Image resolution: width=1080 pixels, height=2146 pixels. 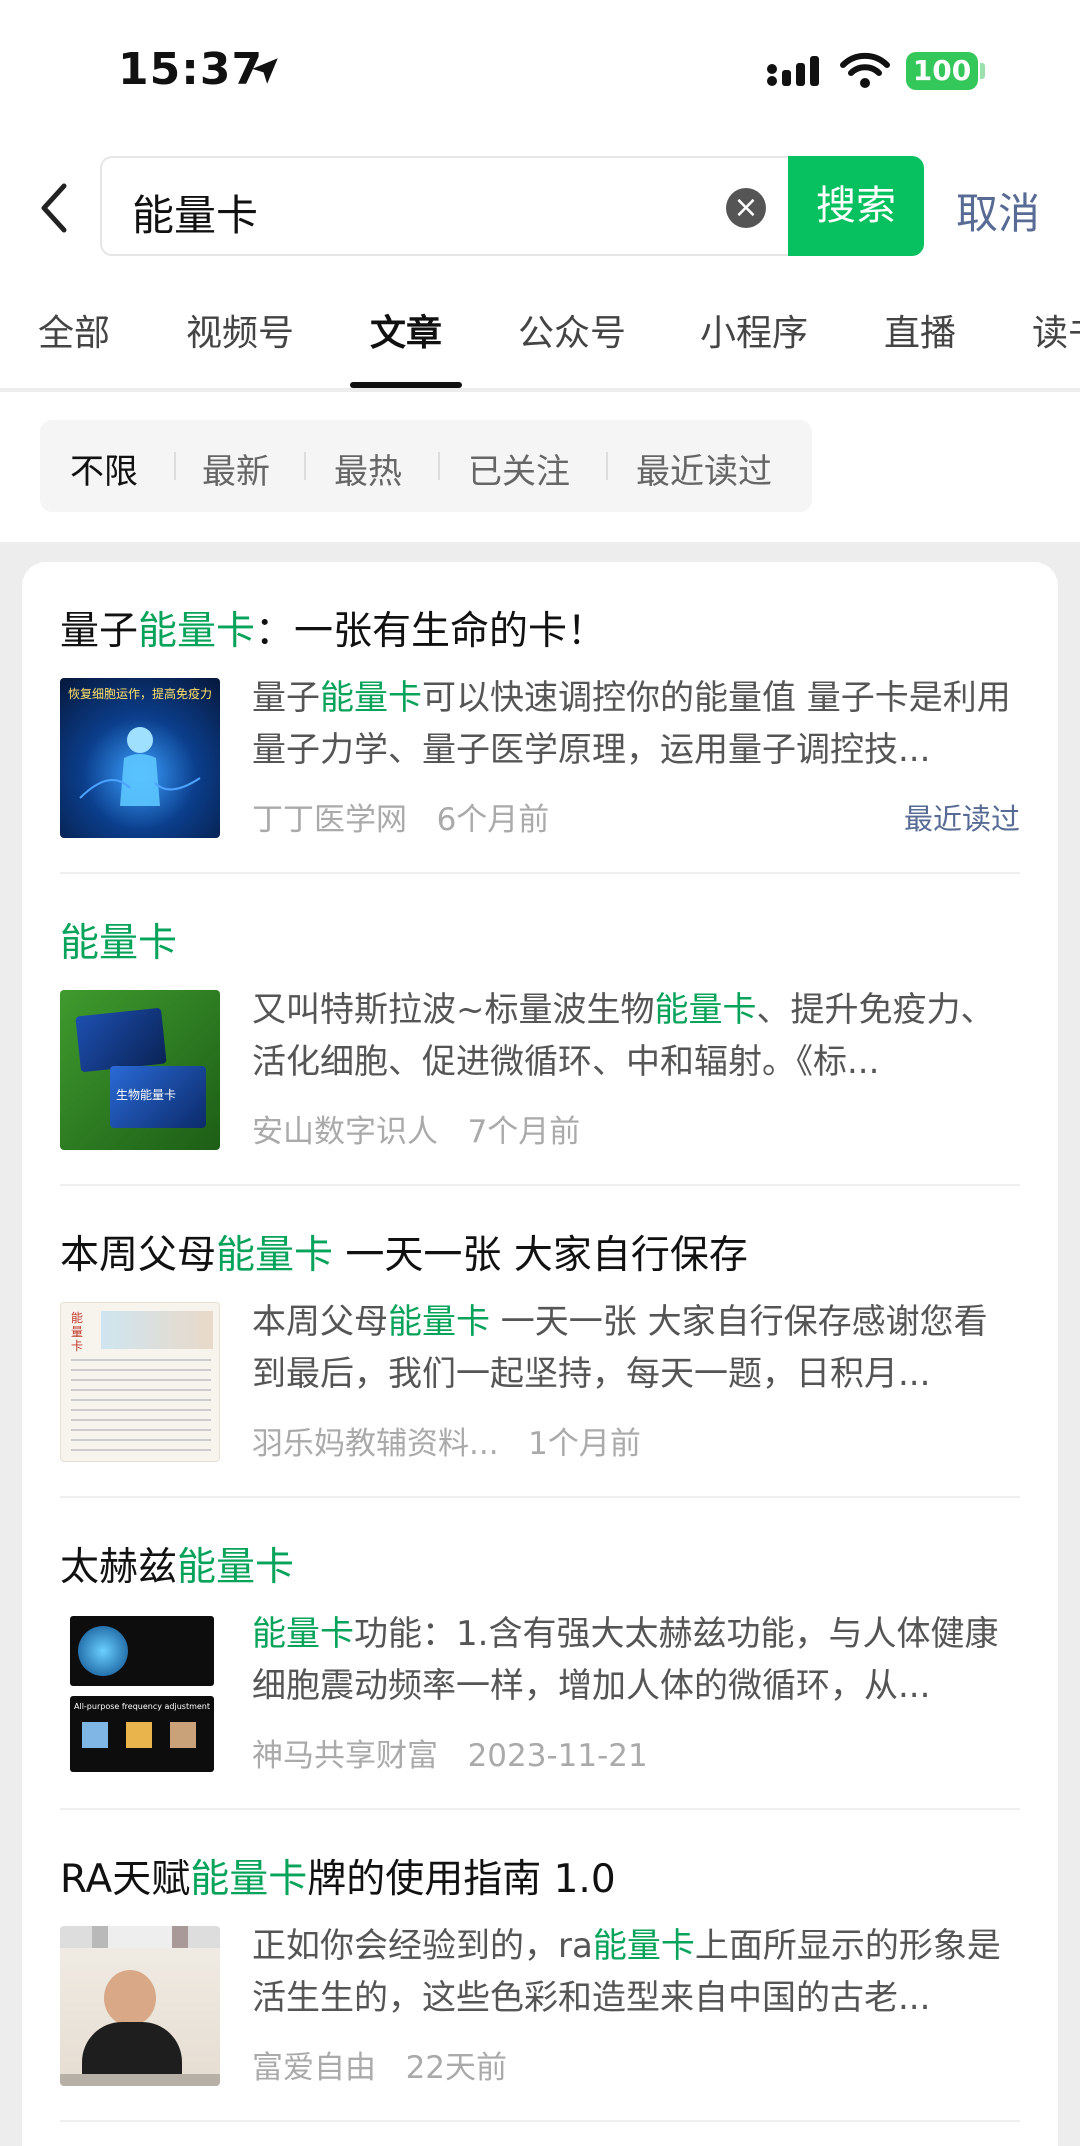 What do you see at coordinates (793, 71) in the screenshot?
I see `cellular-signal-icon` at bounding box center [793, 71].